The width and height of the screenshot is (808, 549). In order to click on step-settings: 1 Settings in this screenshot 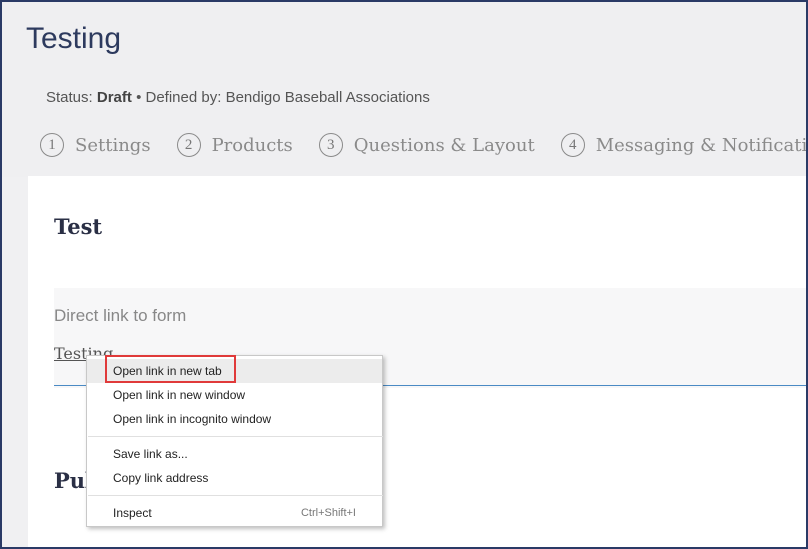, I will do `click(95, 145)`.